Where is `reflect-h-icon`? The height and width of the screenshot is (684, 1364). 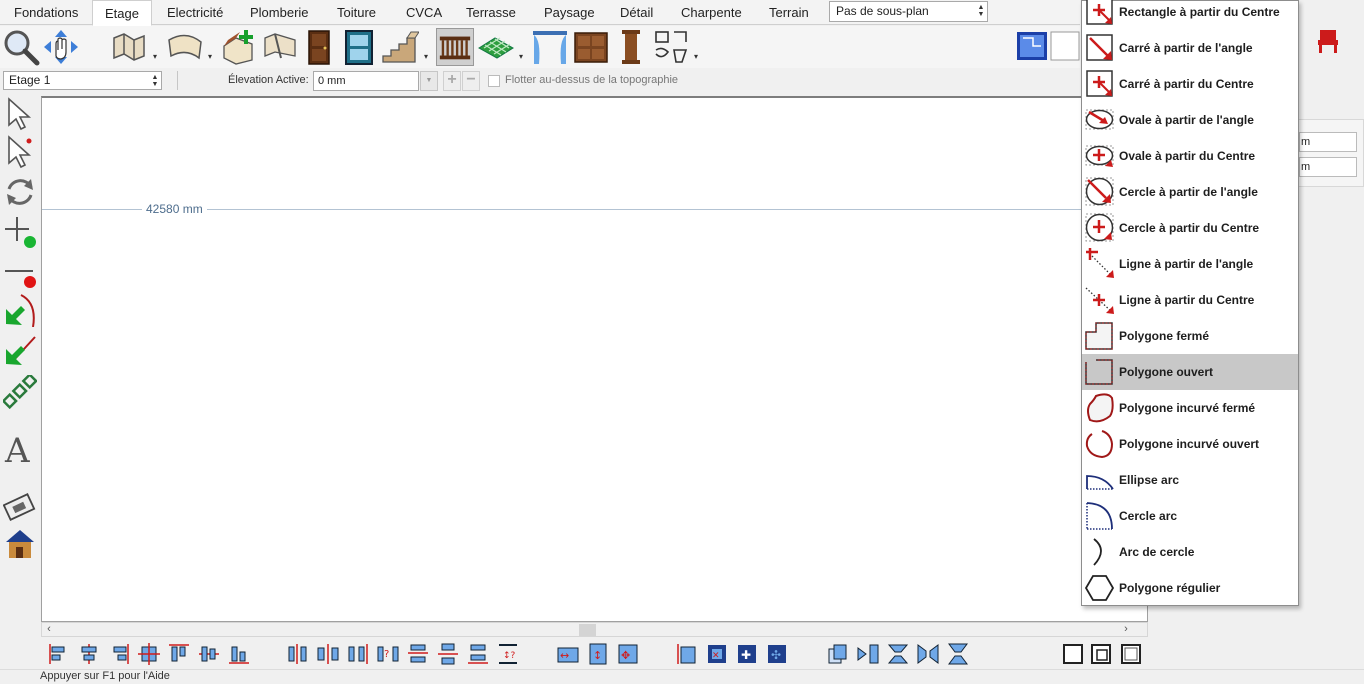
reflect-h-icon is located at coordinates (928, 654).